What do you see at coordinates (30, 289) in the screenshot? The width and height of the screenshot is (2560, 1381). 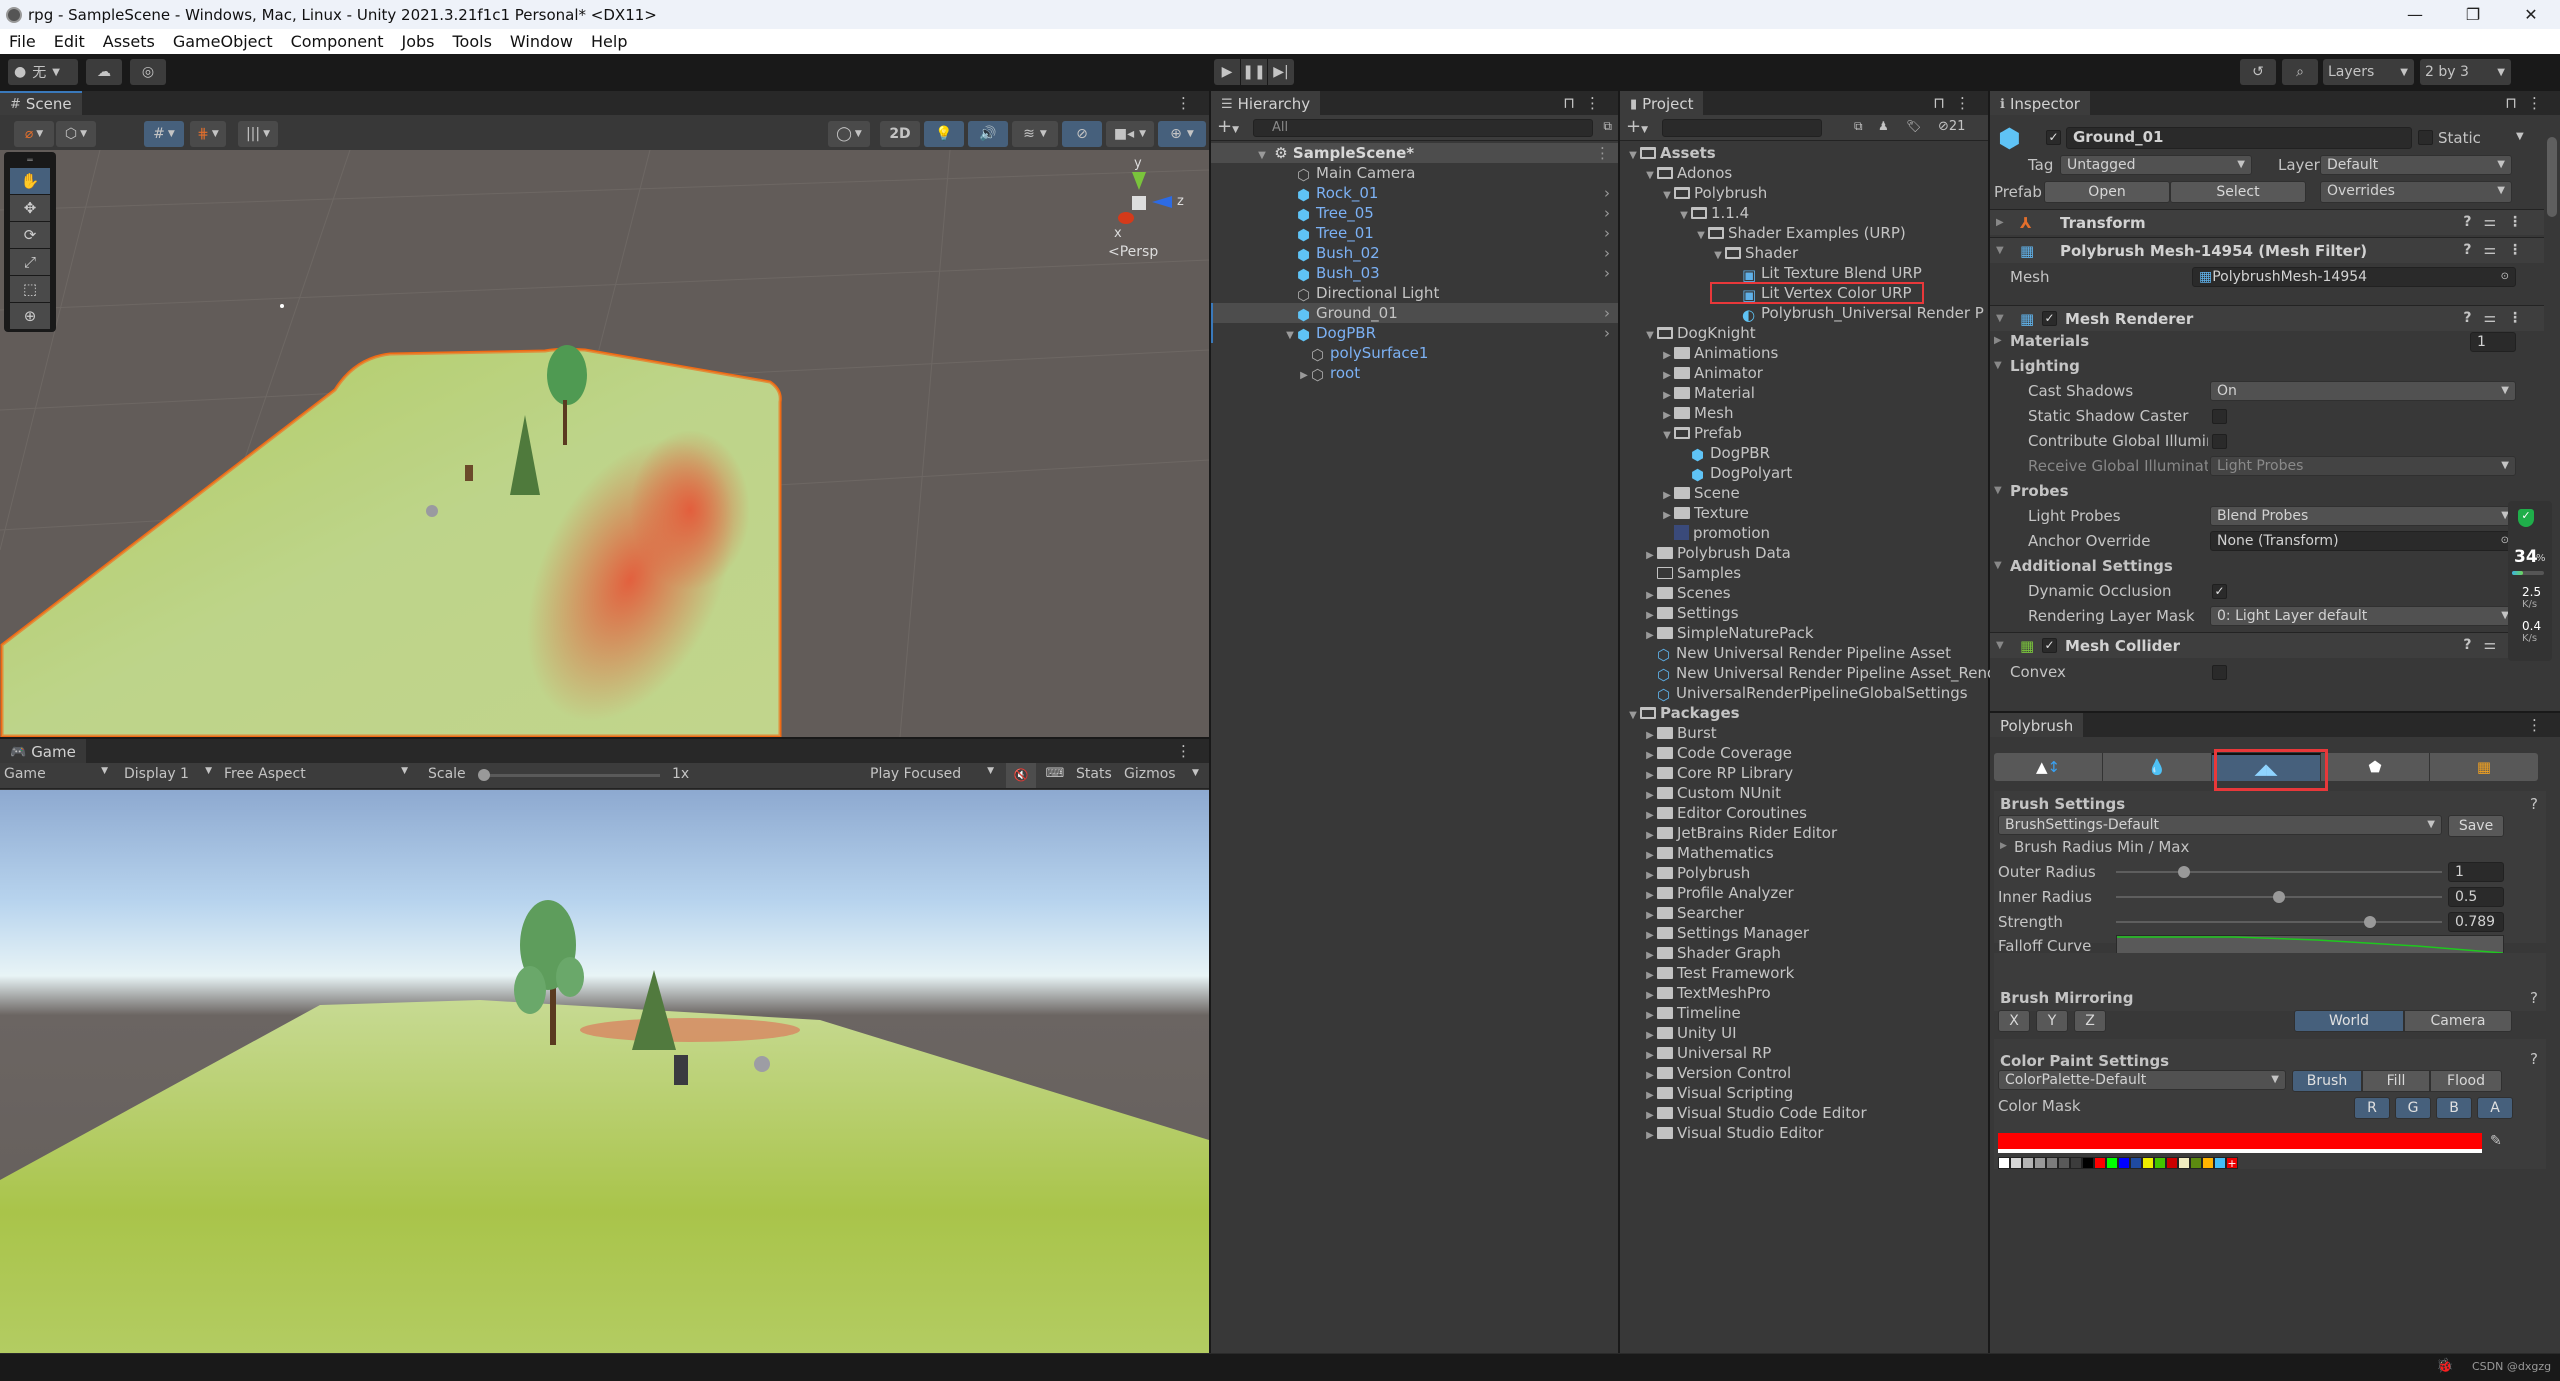 I see `rect-tool-button: ⬚` at bounding box center [30, 289].